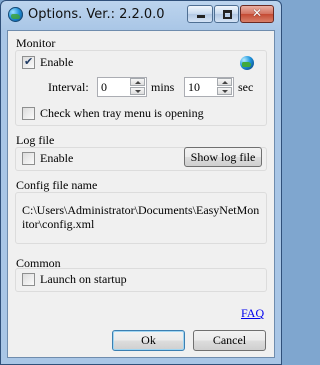  Describe the element at coordinates (56, 158) in the screenshot. I see `log-enable-label: Enable` at that location.